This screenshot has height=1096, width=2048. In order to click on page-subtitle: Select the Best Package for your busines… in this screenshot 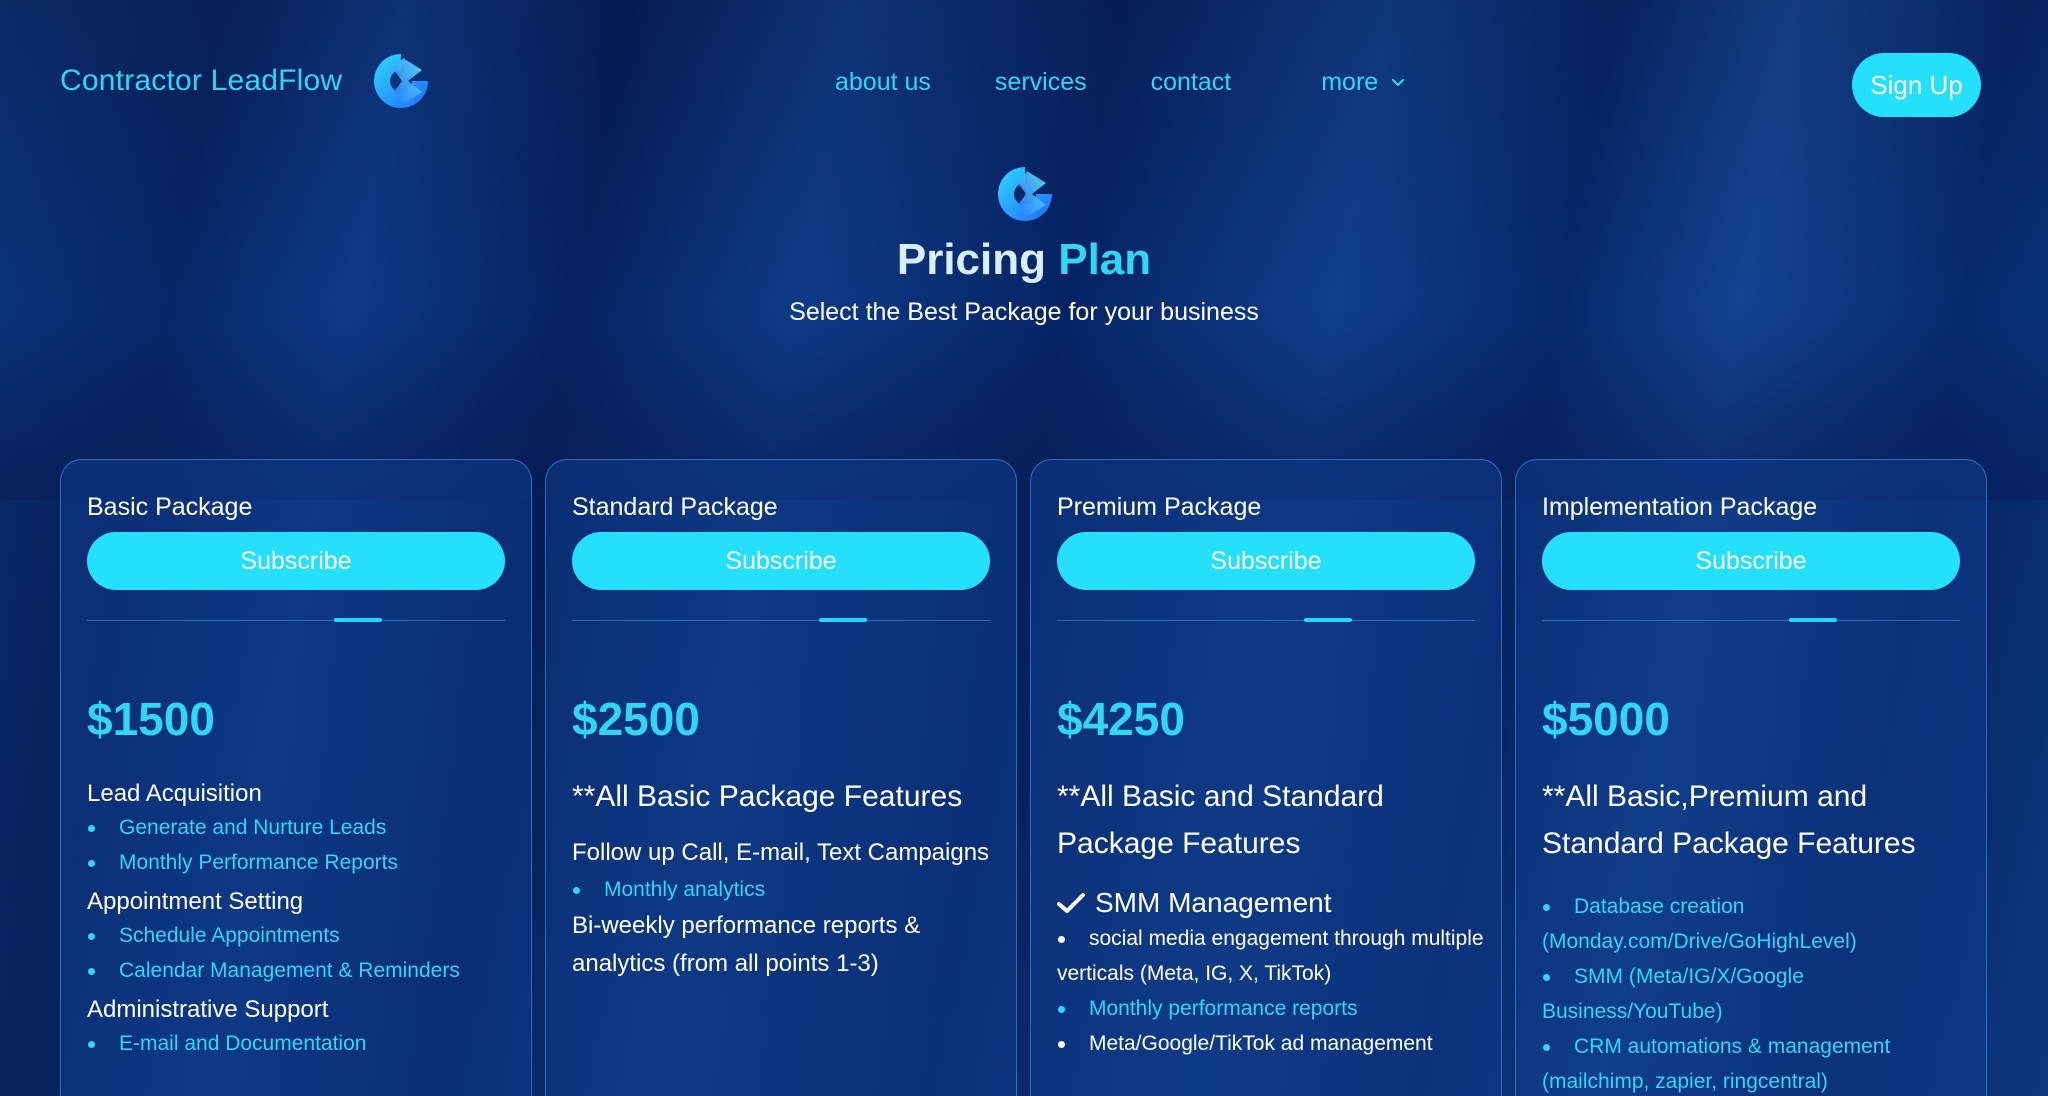, I will do `click(1024, 312)`.